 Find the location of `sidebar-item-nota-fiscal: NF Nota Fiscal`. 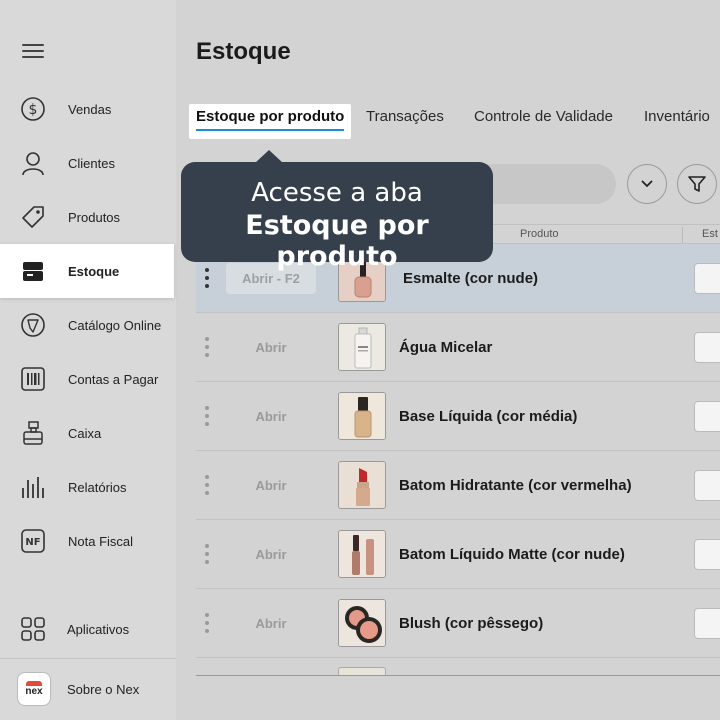

sidebar-item-nota-fiscal: NF Nota Fiscal is located at coordinates (87, 541).